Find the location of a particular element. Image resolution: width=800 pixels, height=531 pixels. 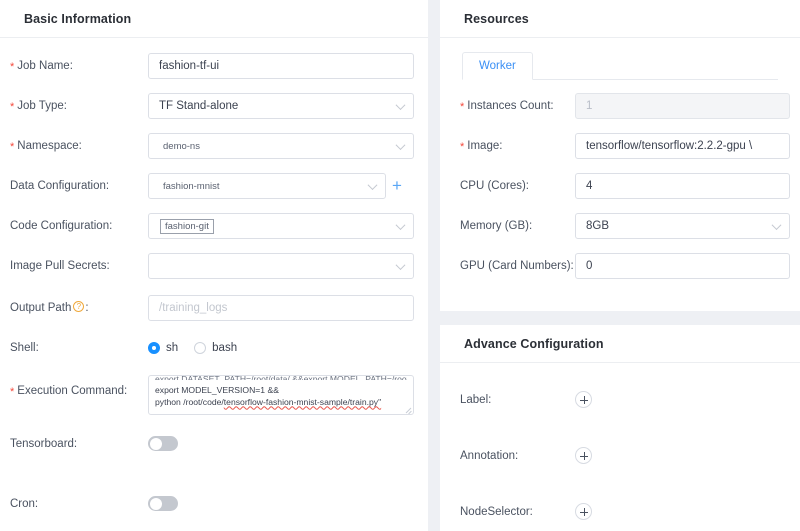

row-job-name: * Job Name: fashion-tf-ui is located at coordinates (214, 66).